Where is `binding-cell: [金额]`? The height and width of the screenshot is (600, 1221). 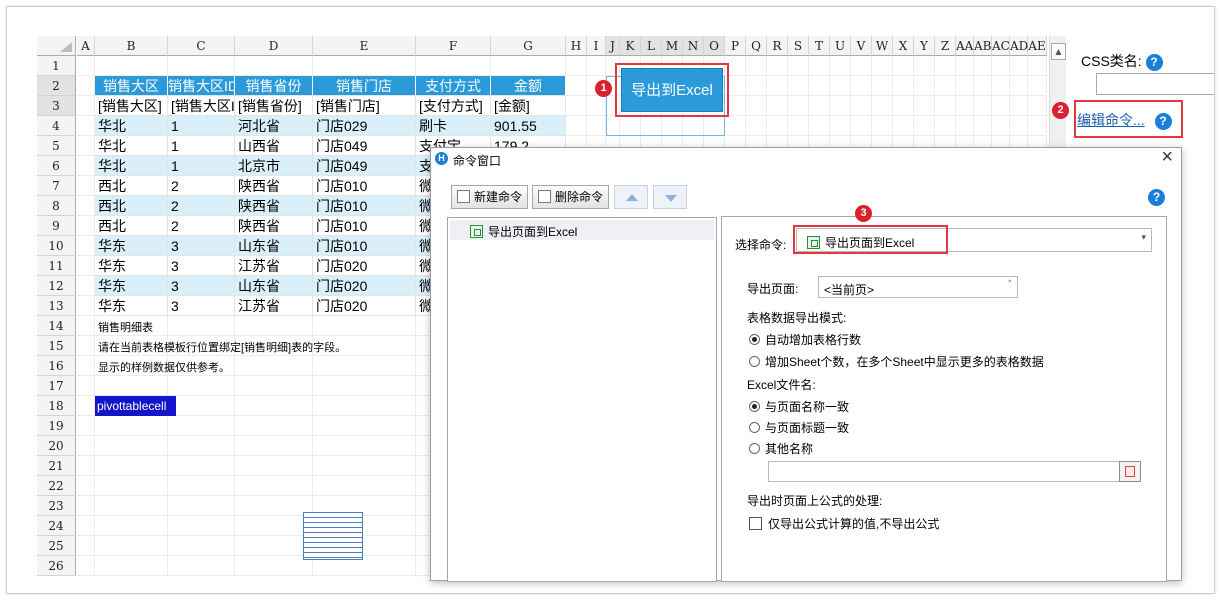
binding-cell: [金额] is located at coordinates (528, 106).